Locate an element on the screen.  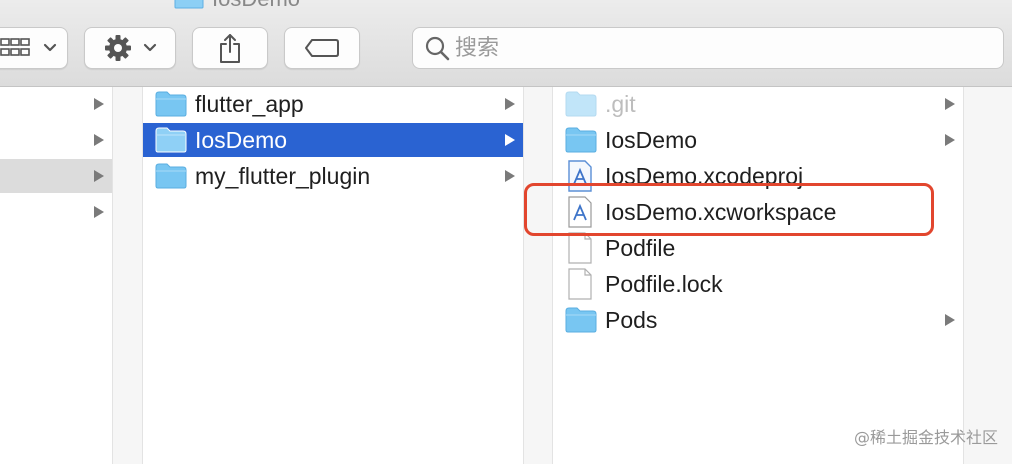
list-item-pods: Pods is located at coordinates (758, 320).